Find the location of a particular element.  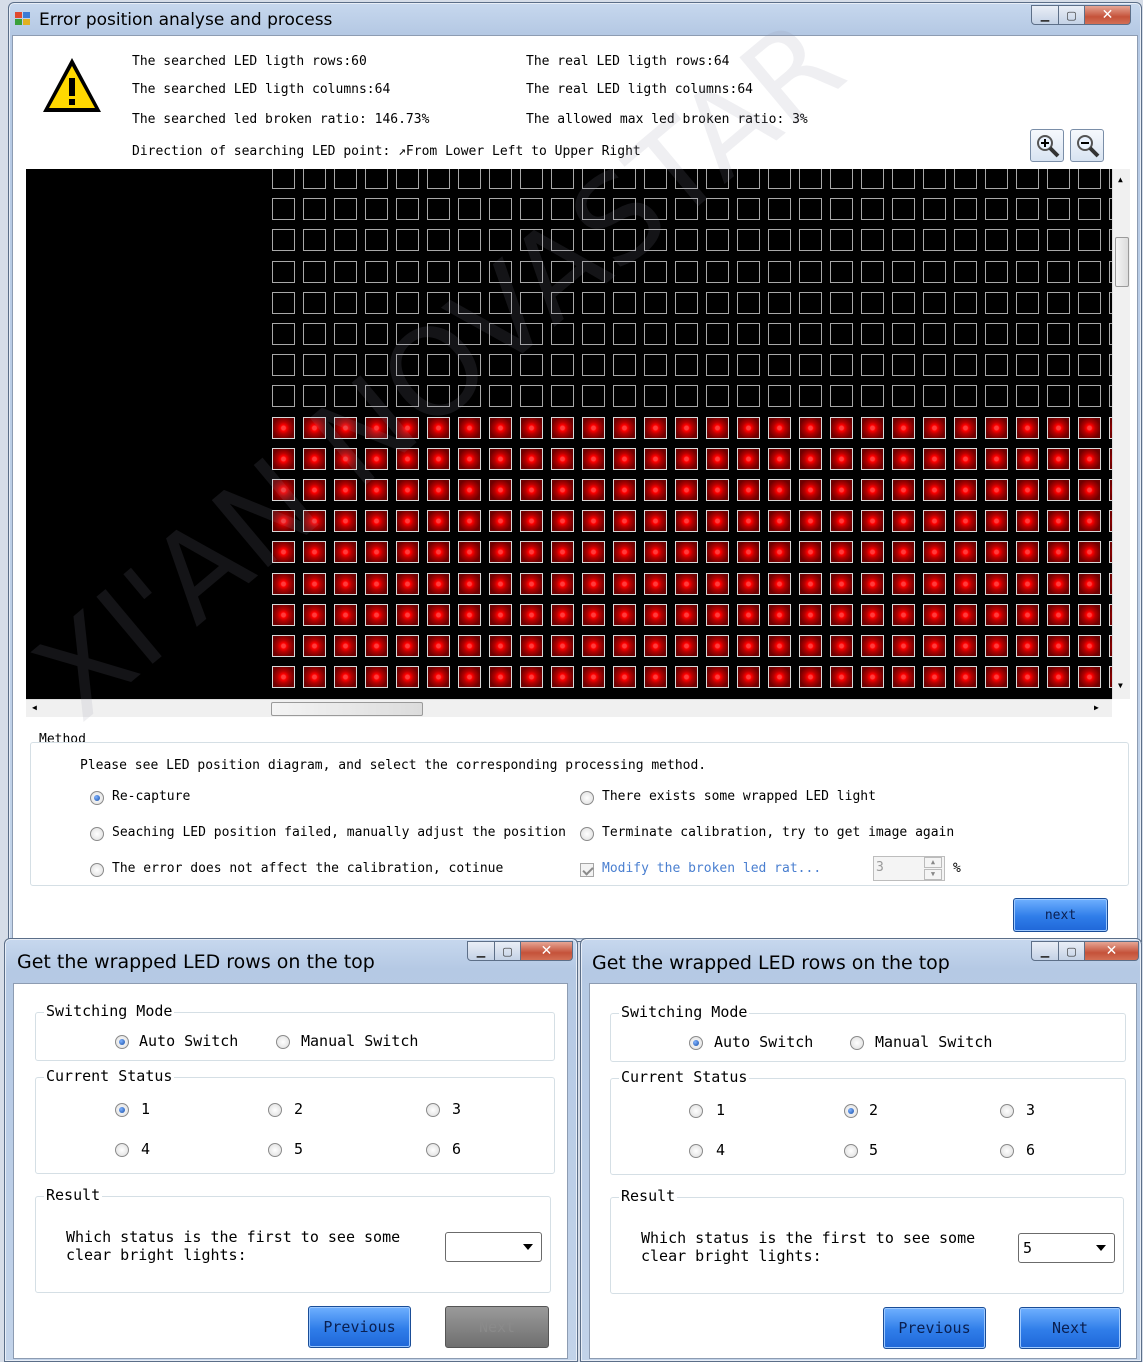

dialog-right-close-button: ✕ is located at coordinates (1112, 951).